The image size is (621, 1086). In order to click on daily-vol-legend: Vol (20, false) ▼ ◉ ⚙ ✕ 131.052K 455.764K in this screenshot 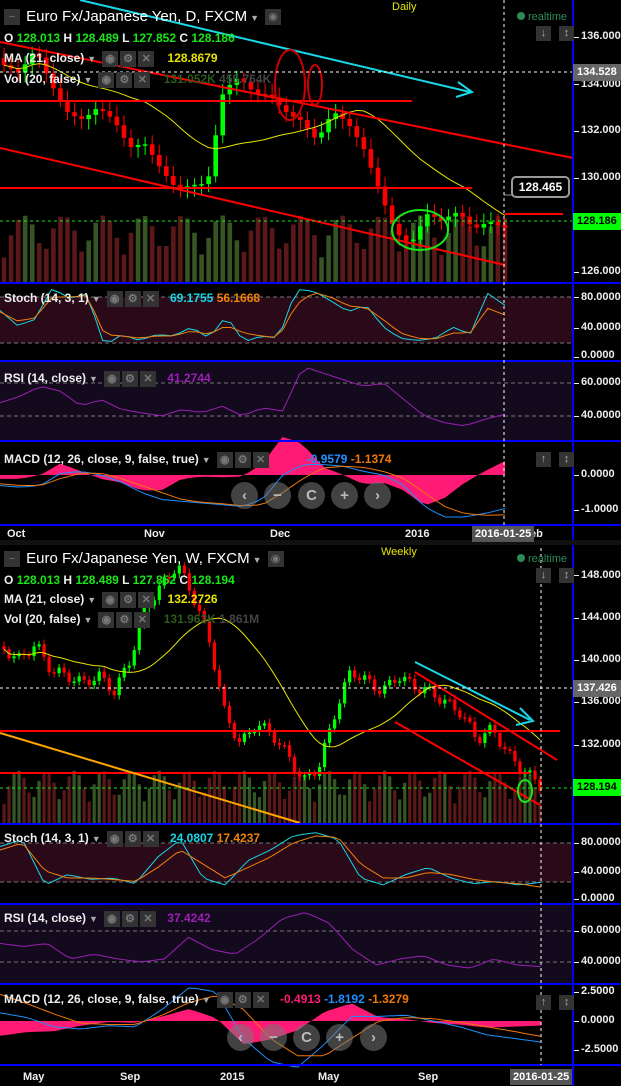, I will do `click(137, 80)`.